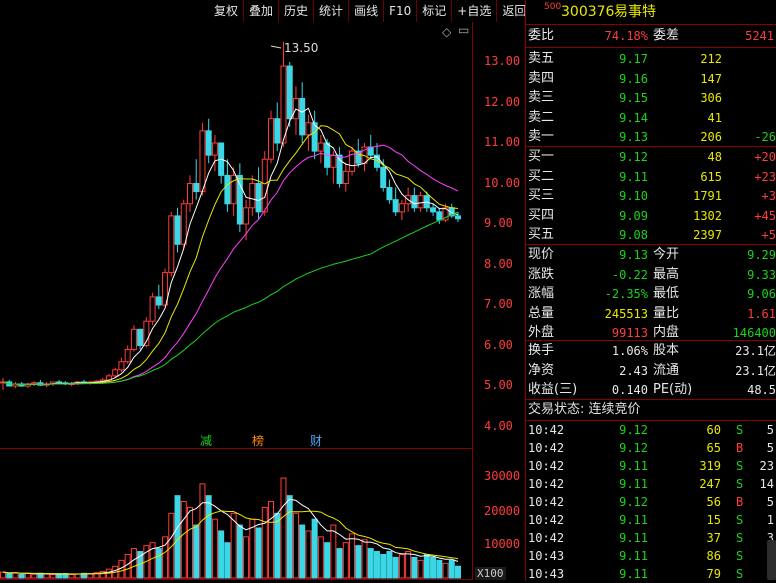  What do you see at coordinates (502, 544) in the screenshot?
I see `volume-tick-label: 10000` at bounding box center [502, 544].